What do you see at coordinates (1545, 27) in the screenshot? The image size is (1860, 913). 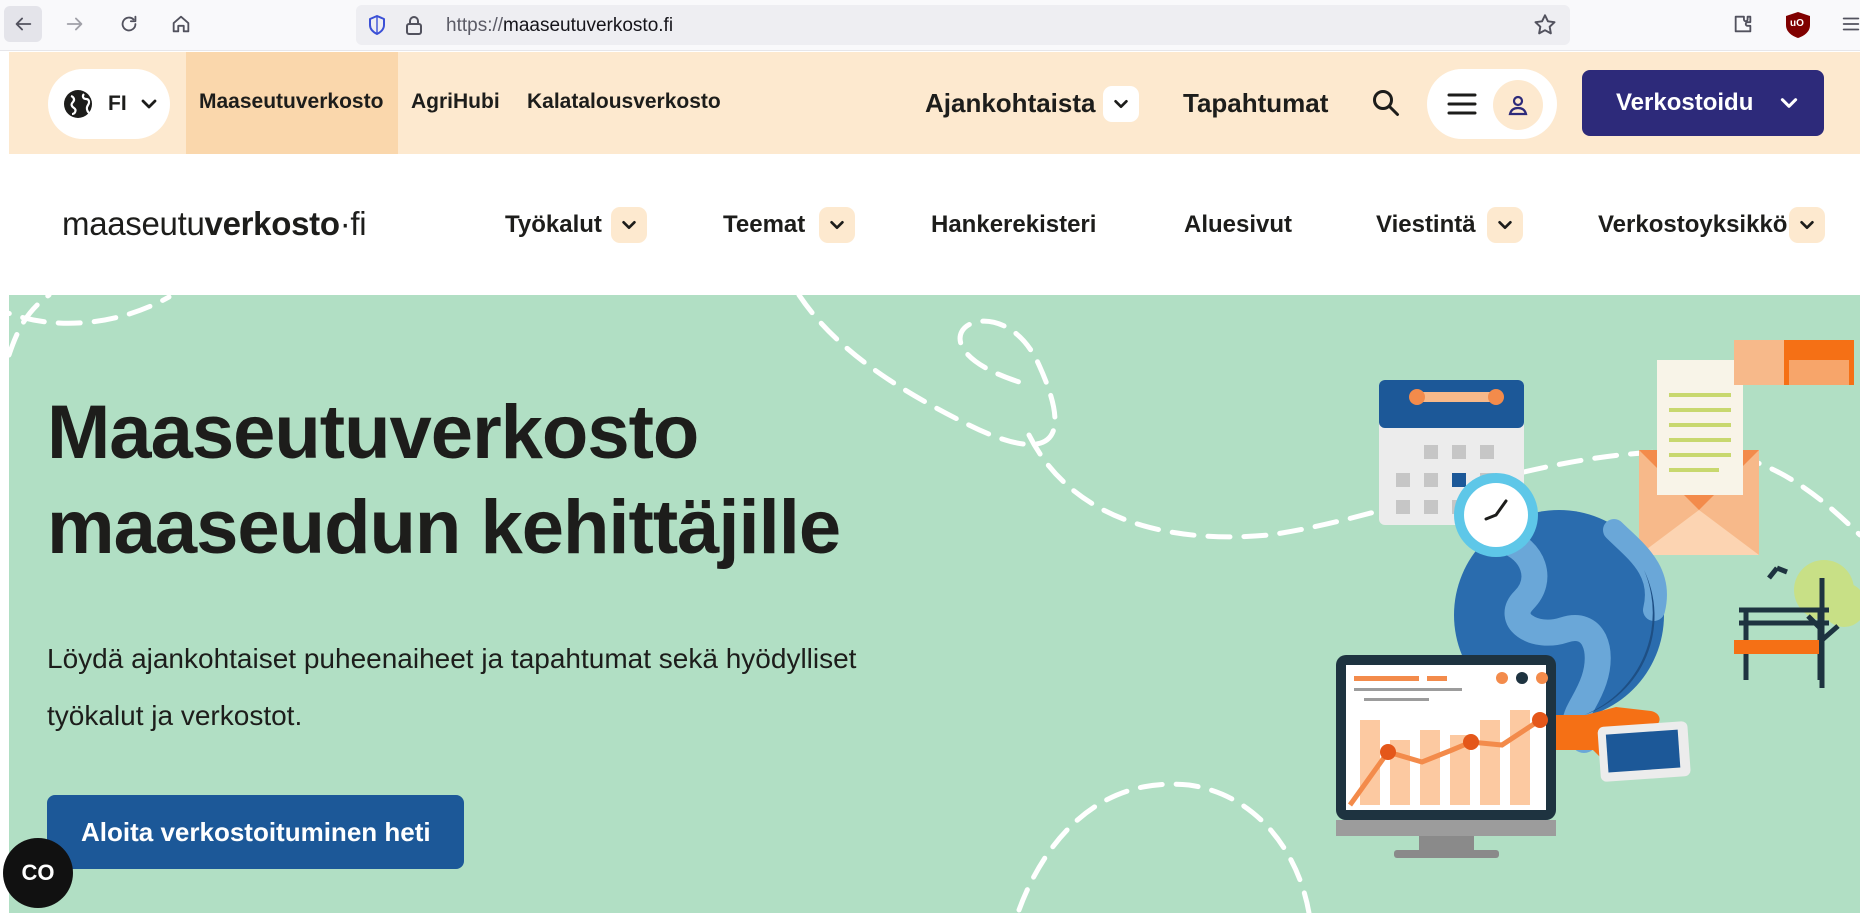 I see `star-icon` at bounding box center [1545, 27].